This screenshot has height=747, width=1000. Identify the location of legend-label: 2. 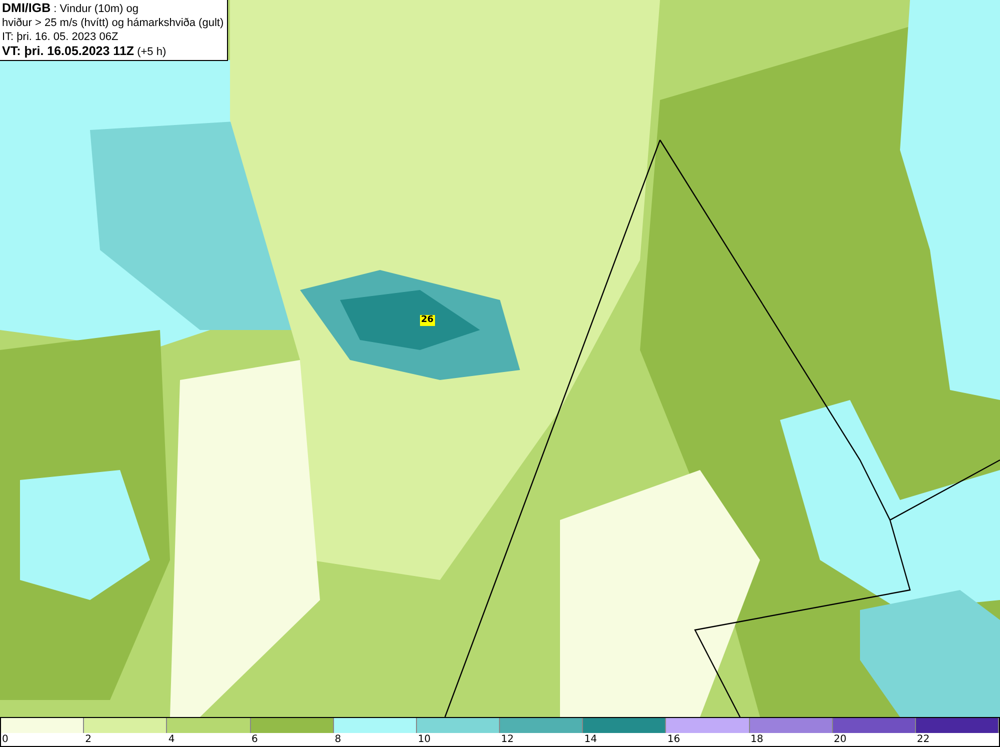
(88, 739).